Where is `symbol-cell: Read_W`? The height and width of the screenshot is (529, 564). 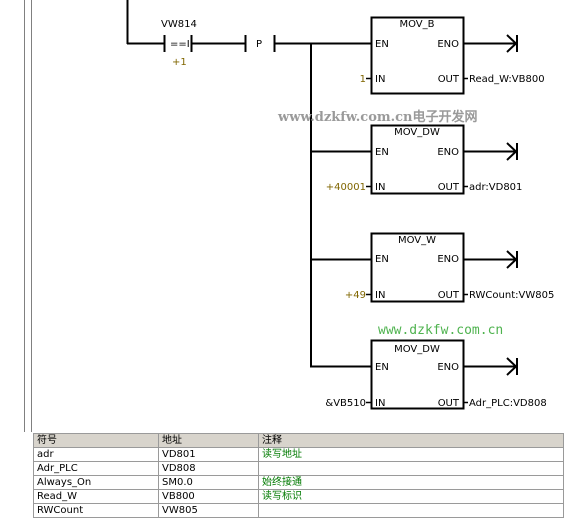
symbol-cell: Read_W is located at coordinates (96, 496).